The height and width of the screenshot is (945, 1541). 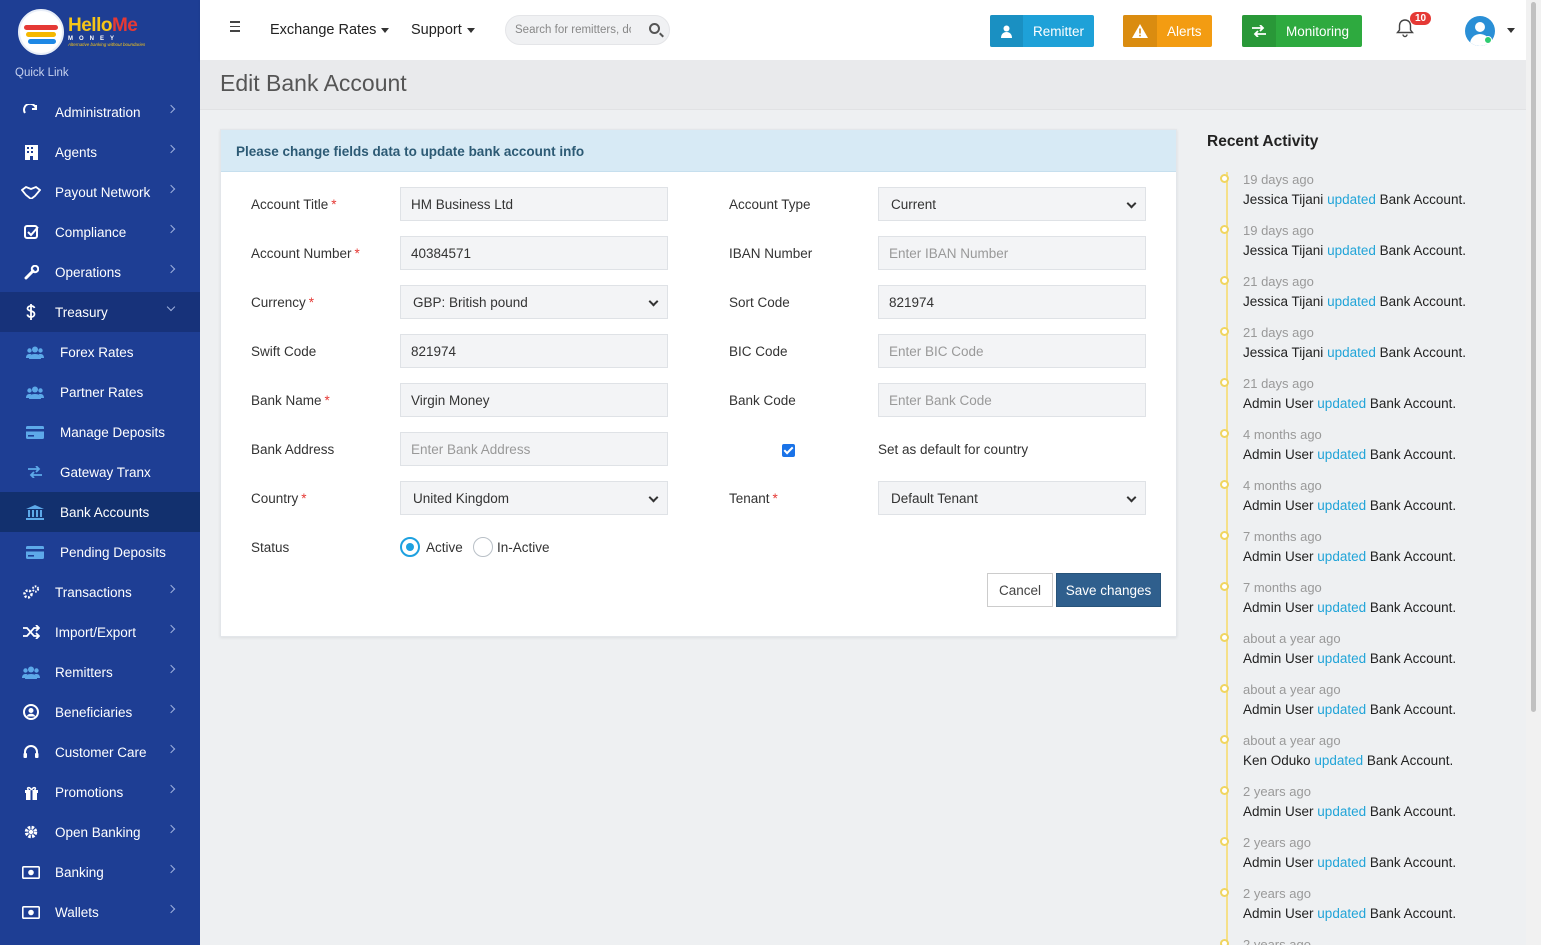 I want to click on country-select: United Kingdom, so click(x=534, y=498).